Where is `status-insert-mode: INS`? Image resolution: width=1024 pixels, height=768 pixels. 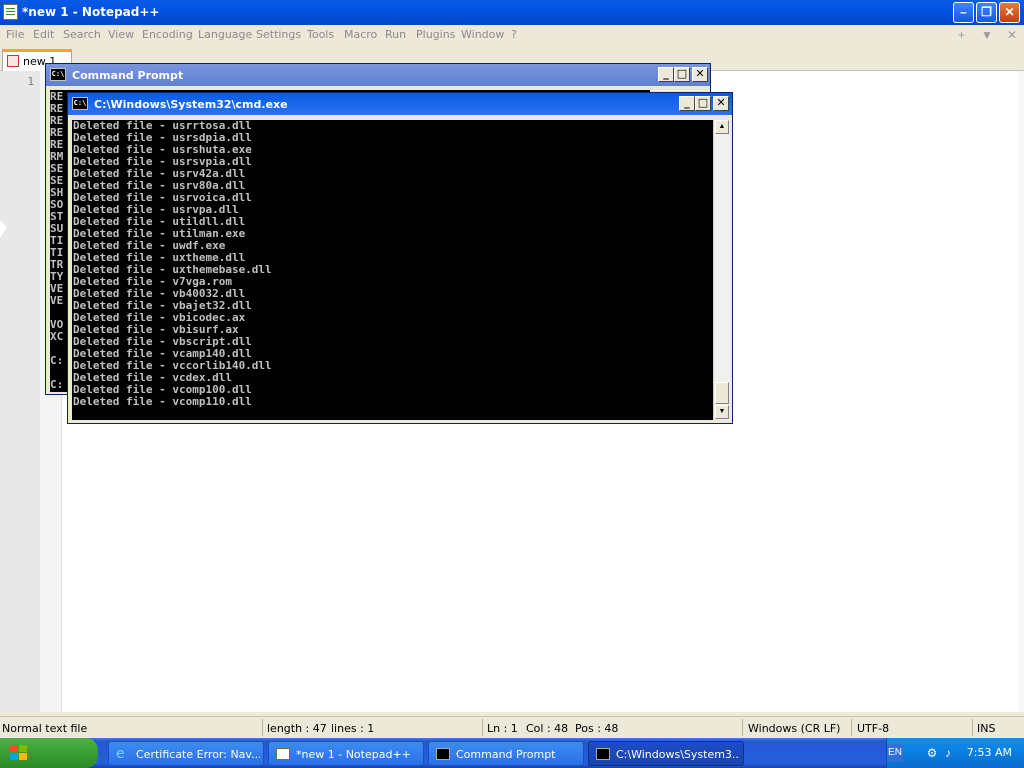
status-insert-mode: INS is located at coordinates (986, 728).